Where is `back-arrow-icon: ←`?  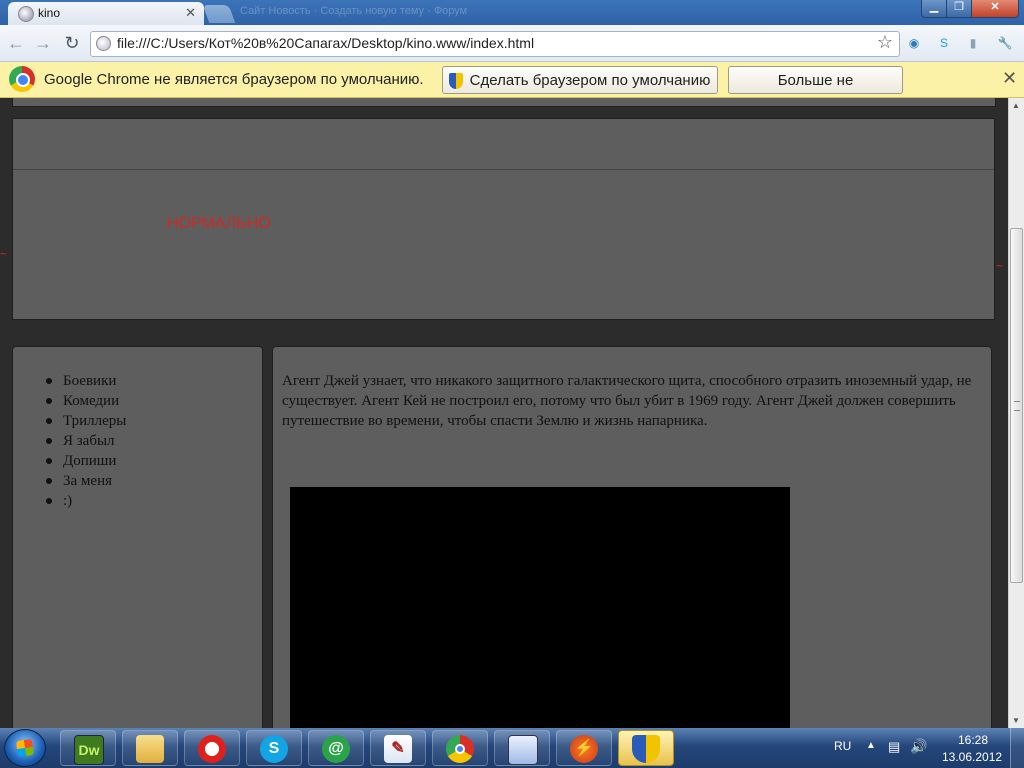 back-arrow-icon: ← is located at coordinates (16, 43).